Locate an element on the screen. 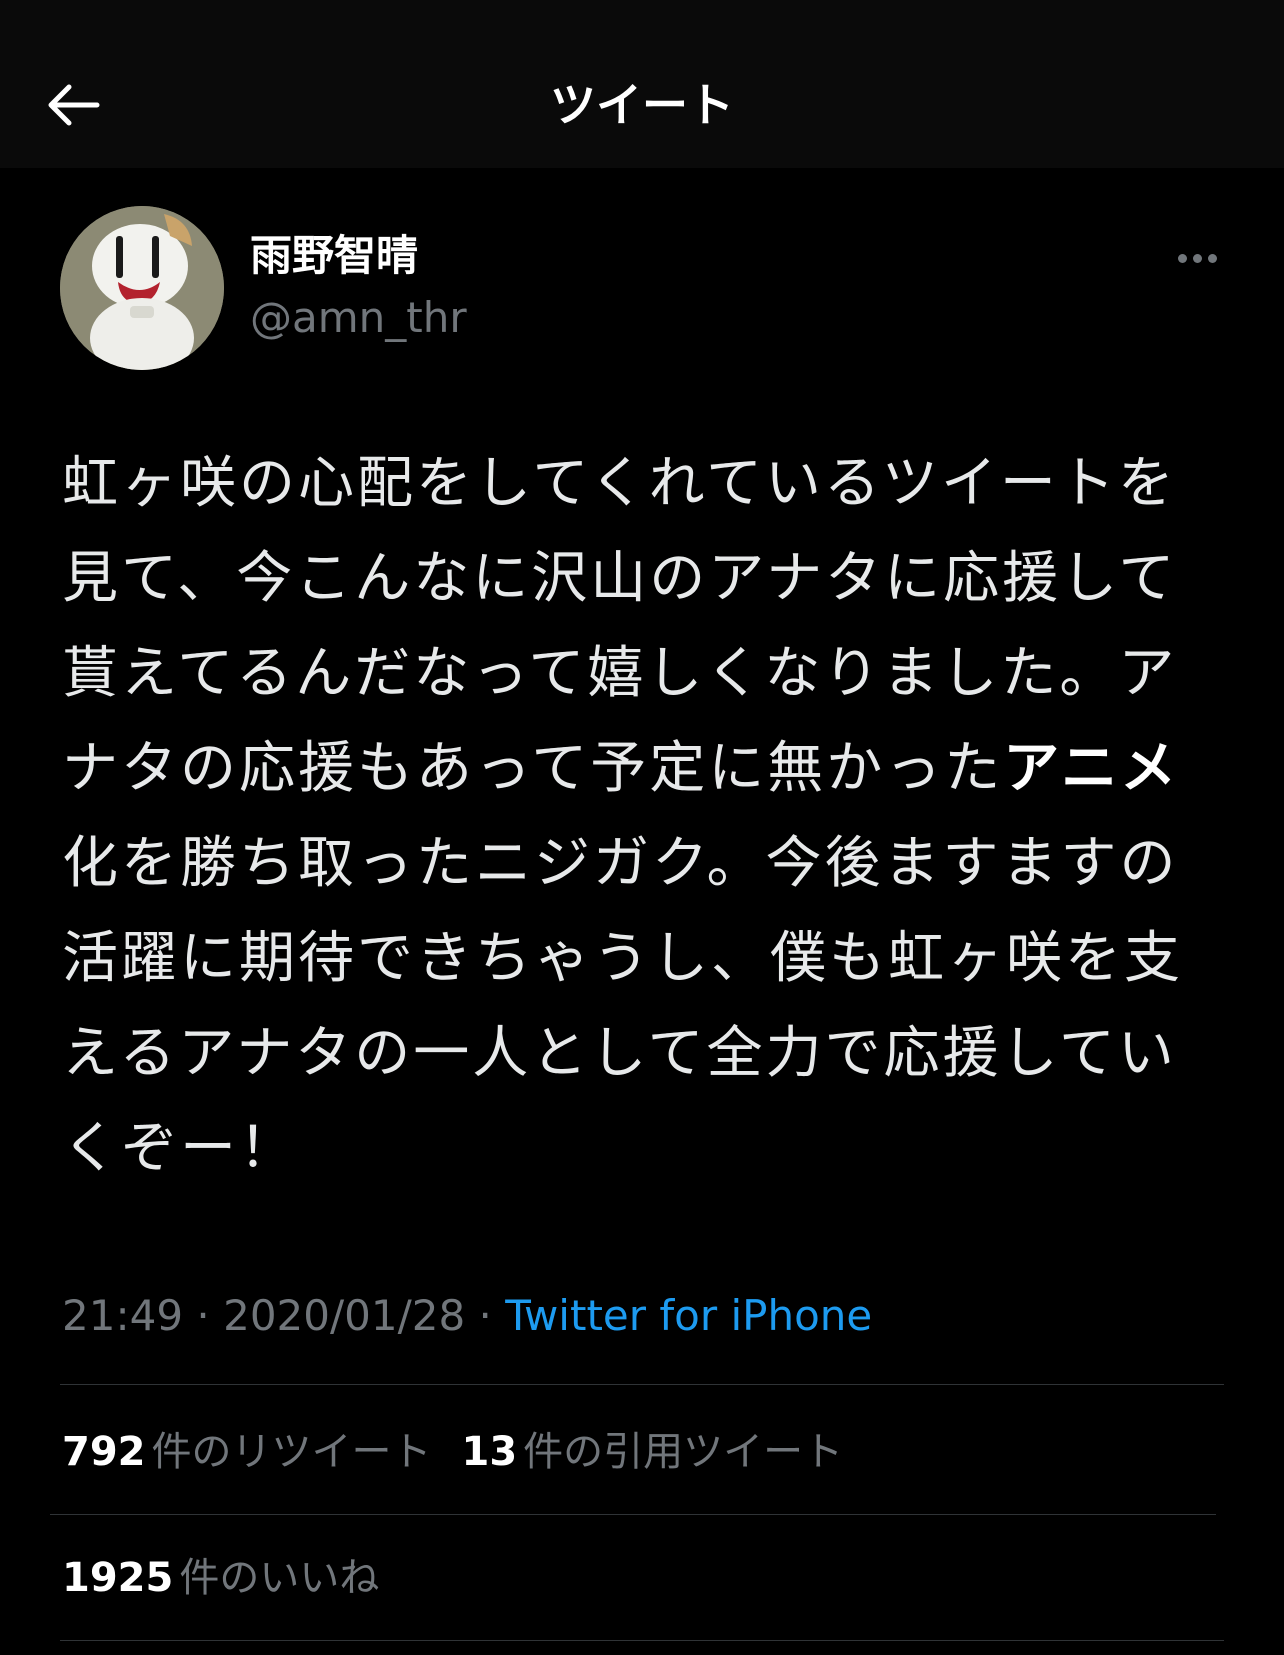 The image size is (1284, 1655). avatar-image is located at coordinates (142, 288).